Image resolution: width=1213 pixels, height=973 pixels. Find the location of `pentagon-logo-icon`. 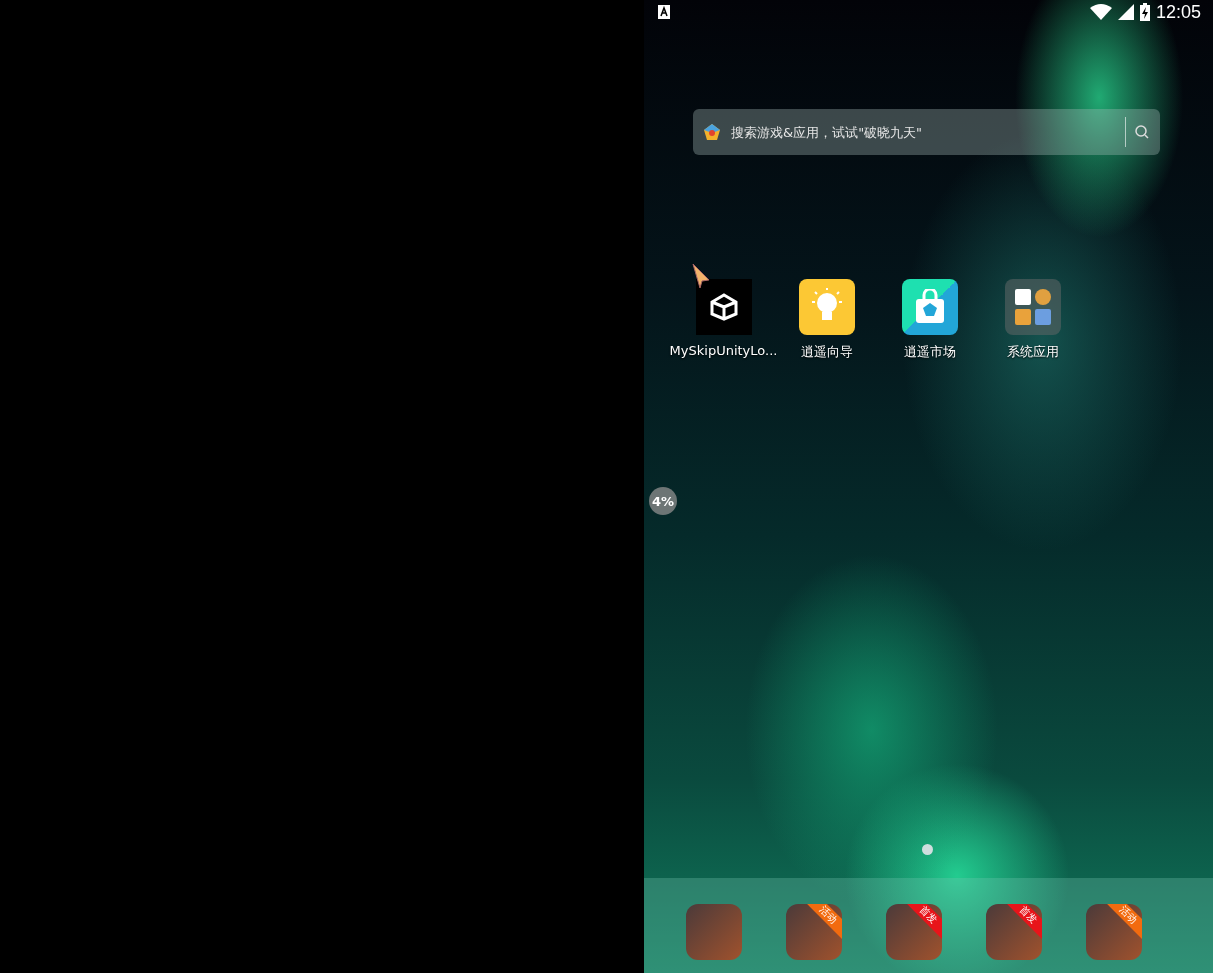

pentagon-logo-icon is located at coordinates (712, 132).